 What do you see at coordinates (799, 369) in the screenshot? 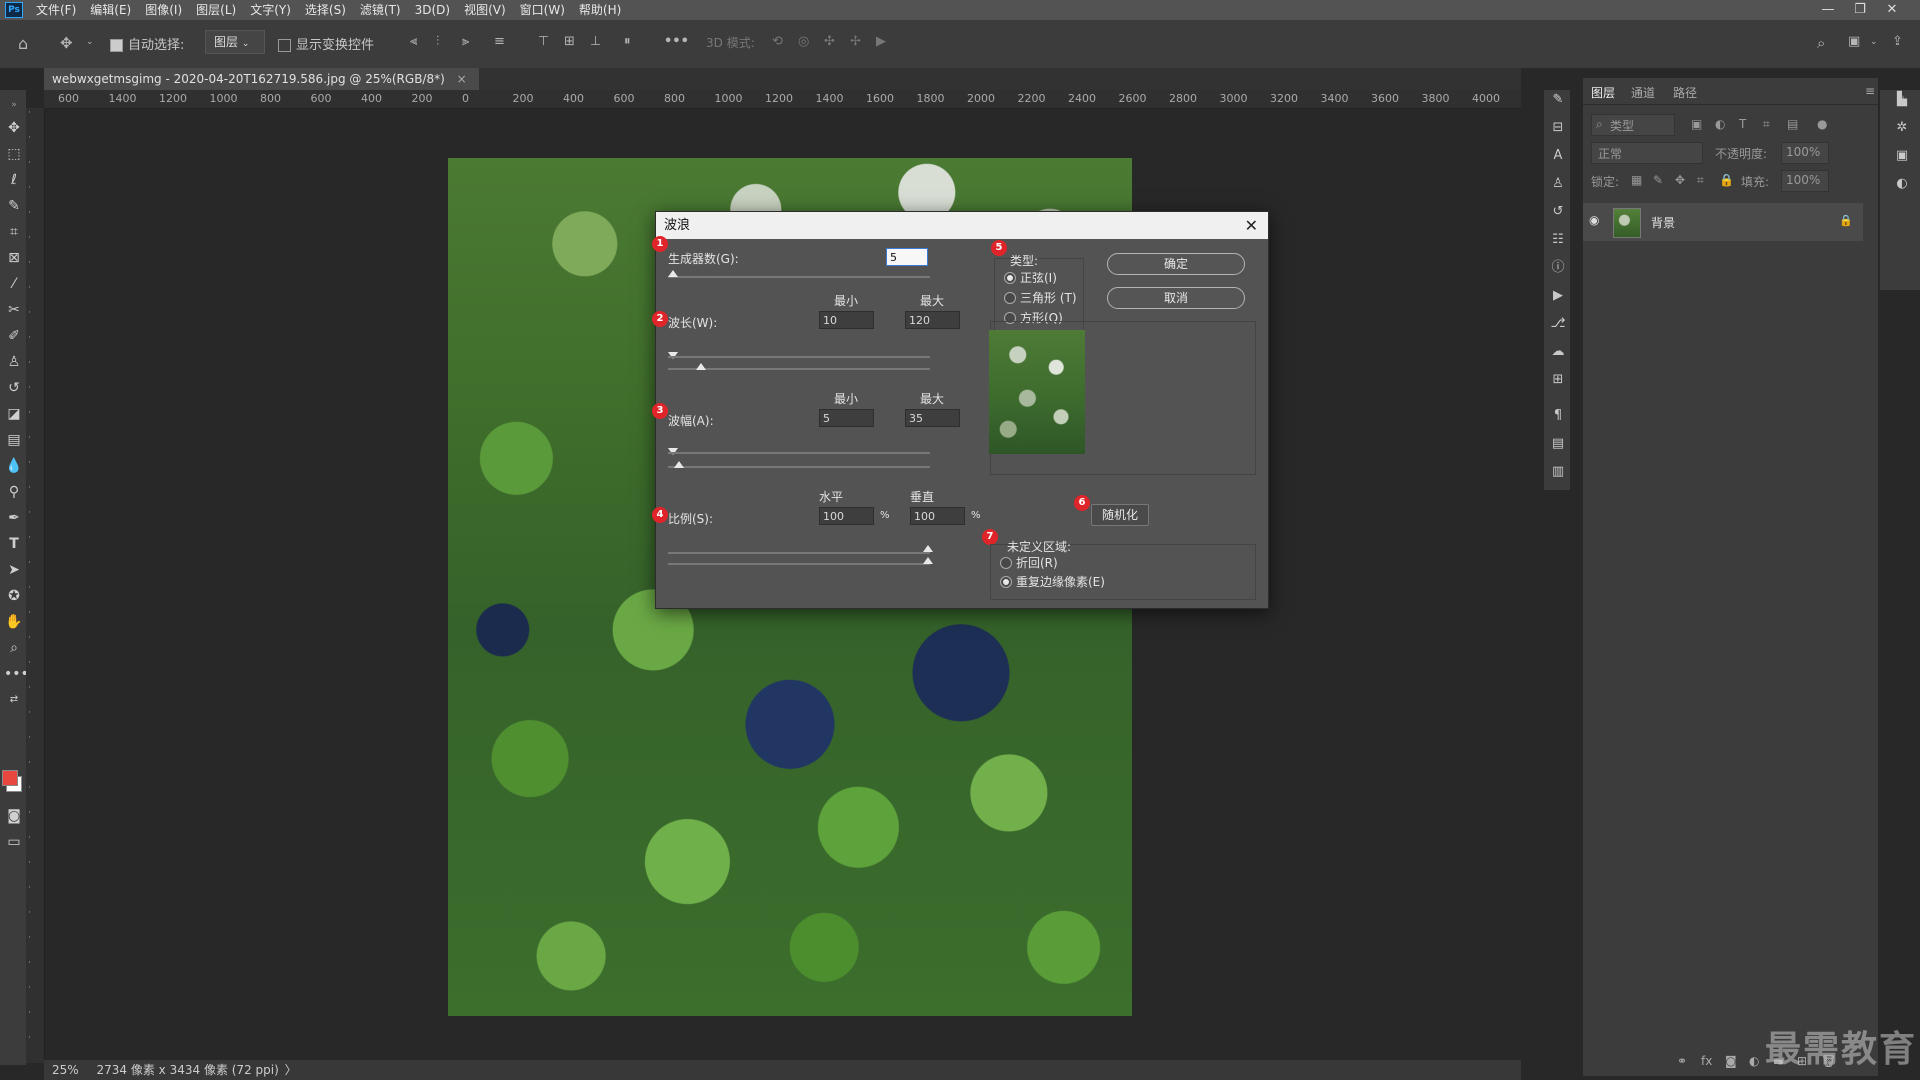
I see `wavelength-max-track` at bounding box center [799, 369].